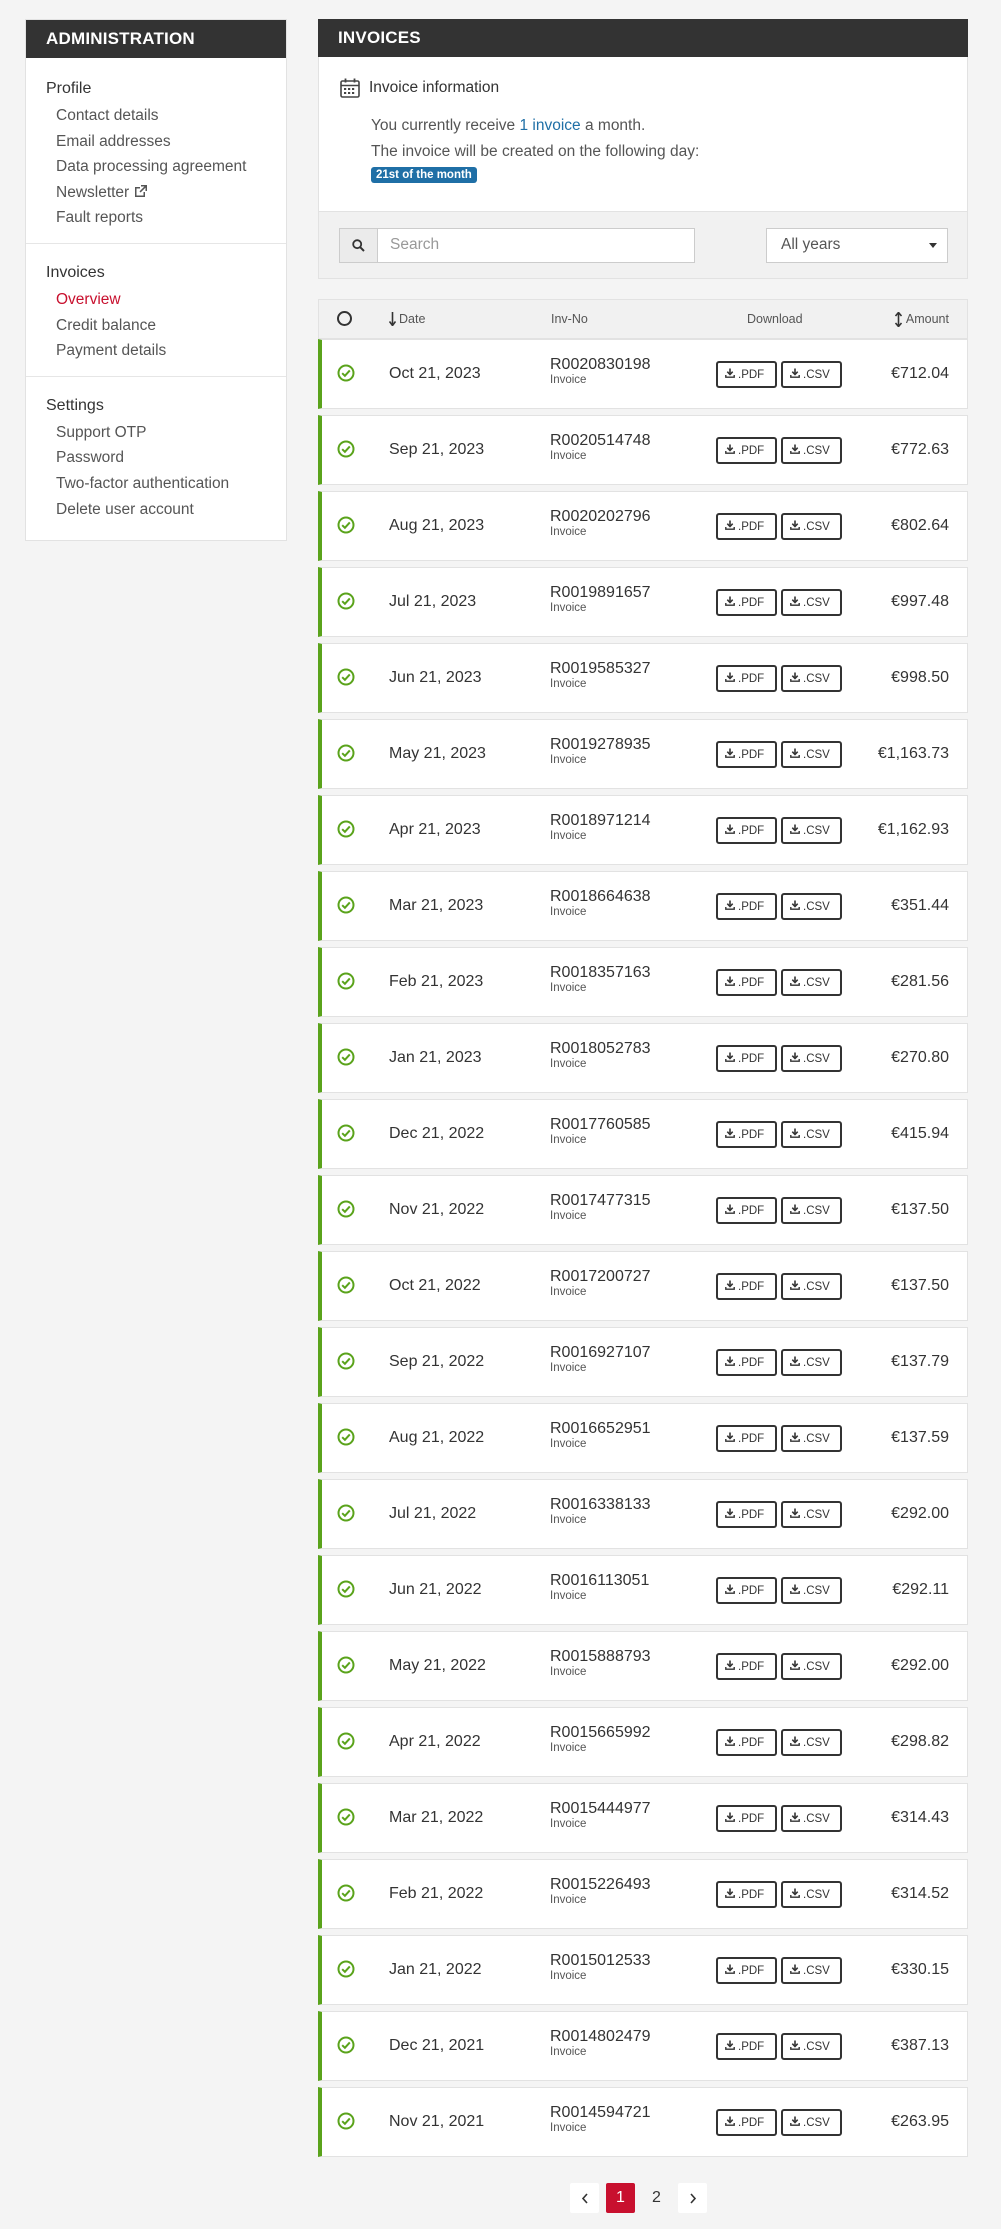 The width and height of the screenshot is (1001, 2229). Describe the element at coordinates (920, 2121) in the screenshot. I see `invoice-amount: €263.95` at that location.